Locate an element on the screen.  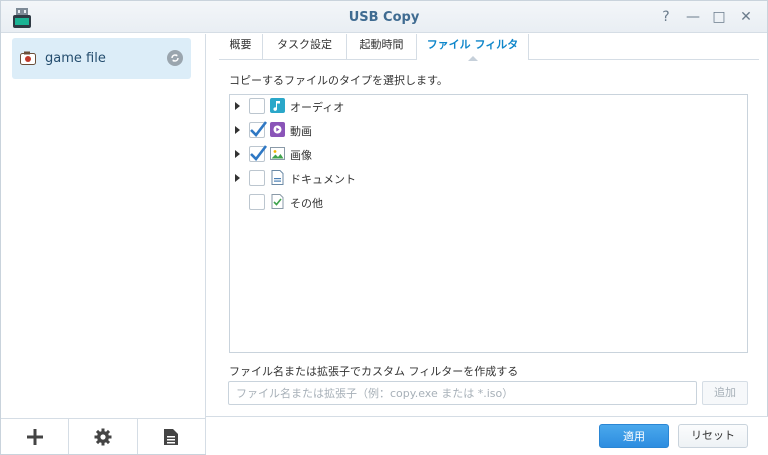
document-label: ドキュメント is located at coordinates (323, 179).